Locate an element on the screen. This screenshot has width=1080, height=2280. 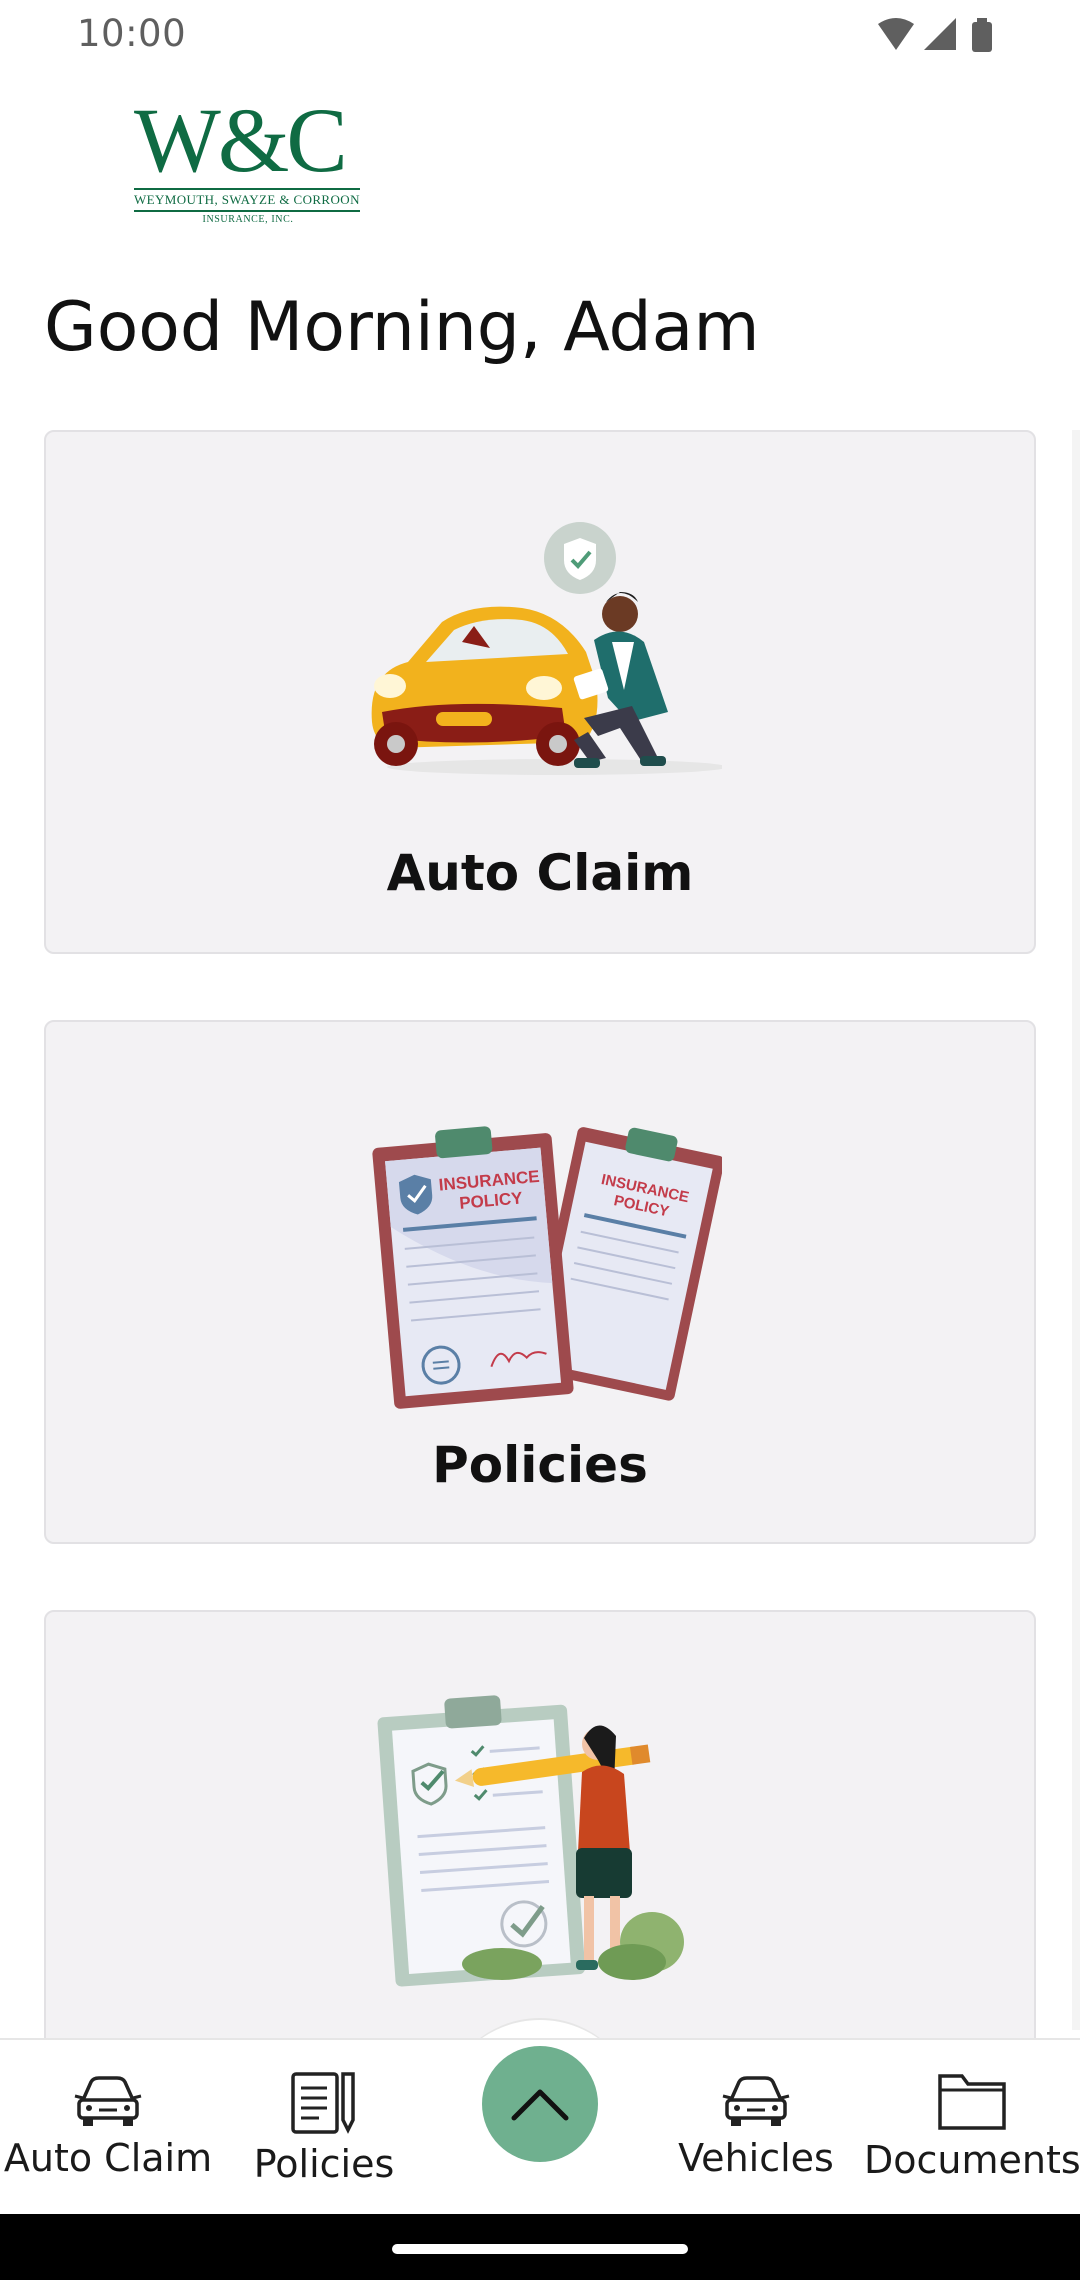
nav-documents-label: Documents is located at coordinates (972, 2160).